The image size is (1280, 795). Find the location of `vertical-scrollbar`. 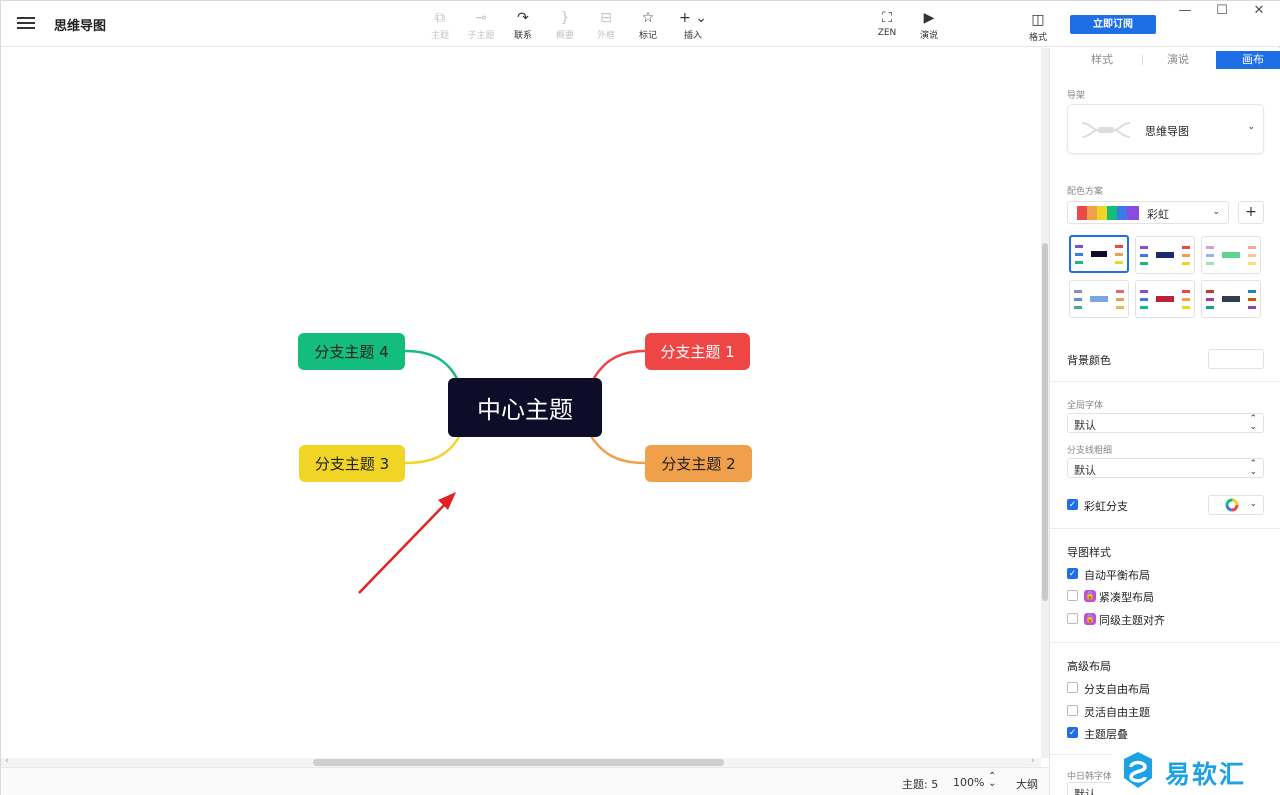

vertical-scrollbar is located at coordinates (1045, 403).